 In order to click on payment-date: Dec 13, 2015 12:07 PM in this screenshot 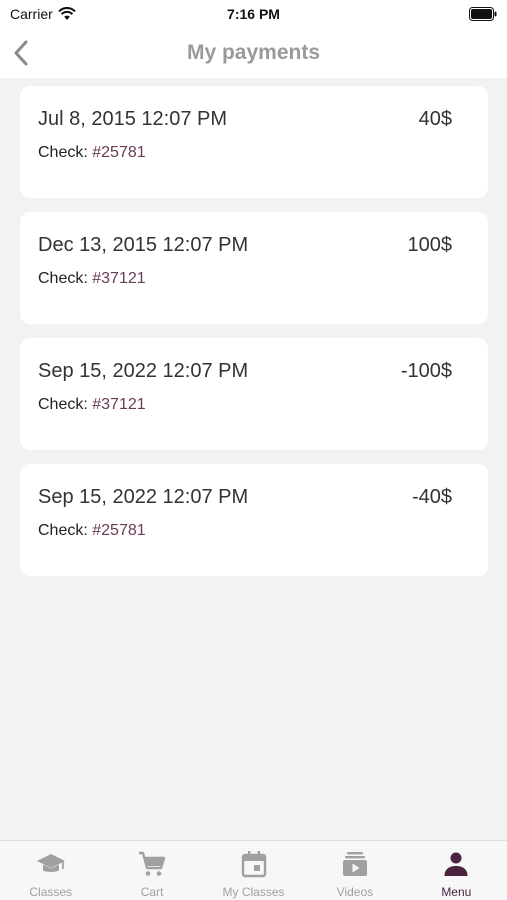, I will do `click(143, 245)`.